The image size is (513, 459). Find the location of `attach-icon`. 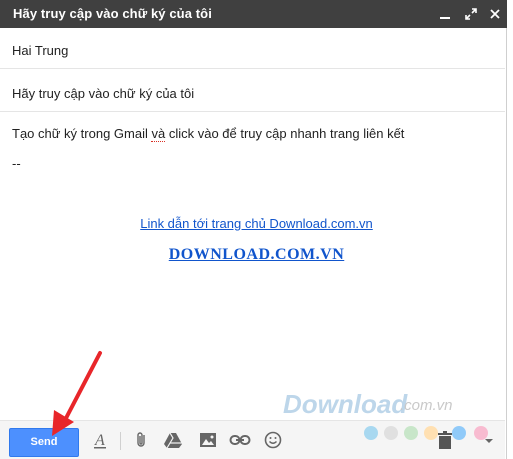

attach-icon is located at coordinates (142, 440).